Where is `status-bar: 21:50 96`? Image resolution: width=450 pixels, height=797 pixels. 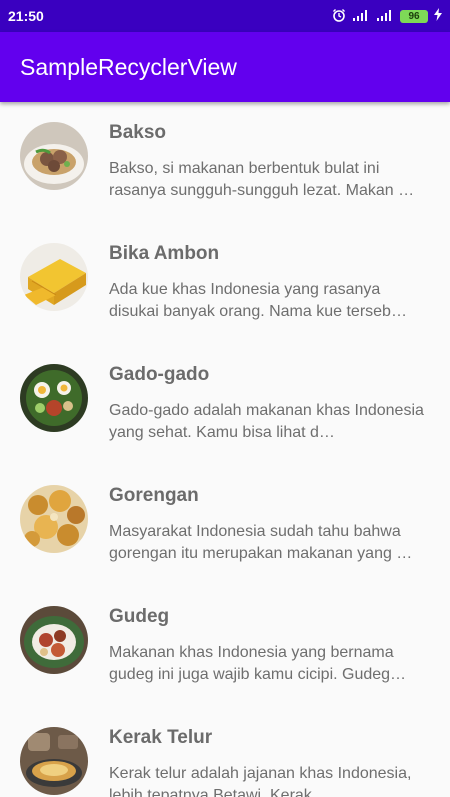
status-bar: 21:50 96 is located at coordinates (225, 16).